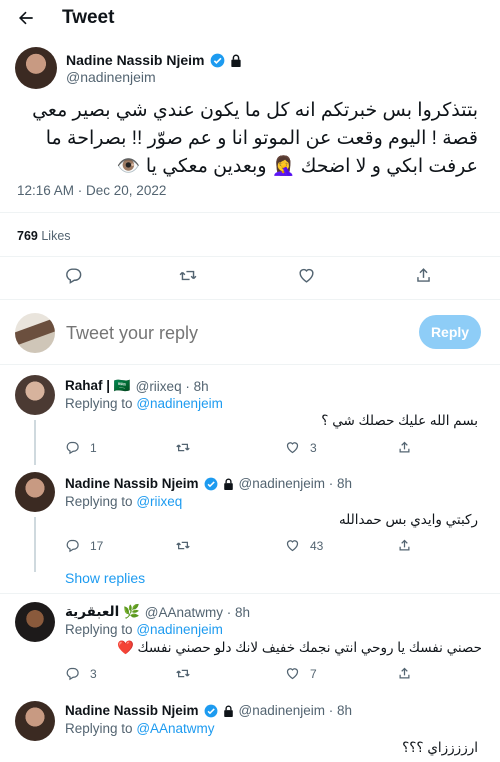 The image size is (500, 762). I want to click on reply-author-handle: @riixeq · 8h, so click(172, 386).